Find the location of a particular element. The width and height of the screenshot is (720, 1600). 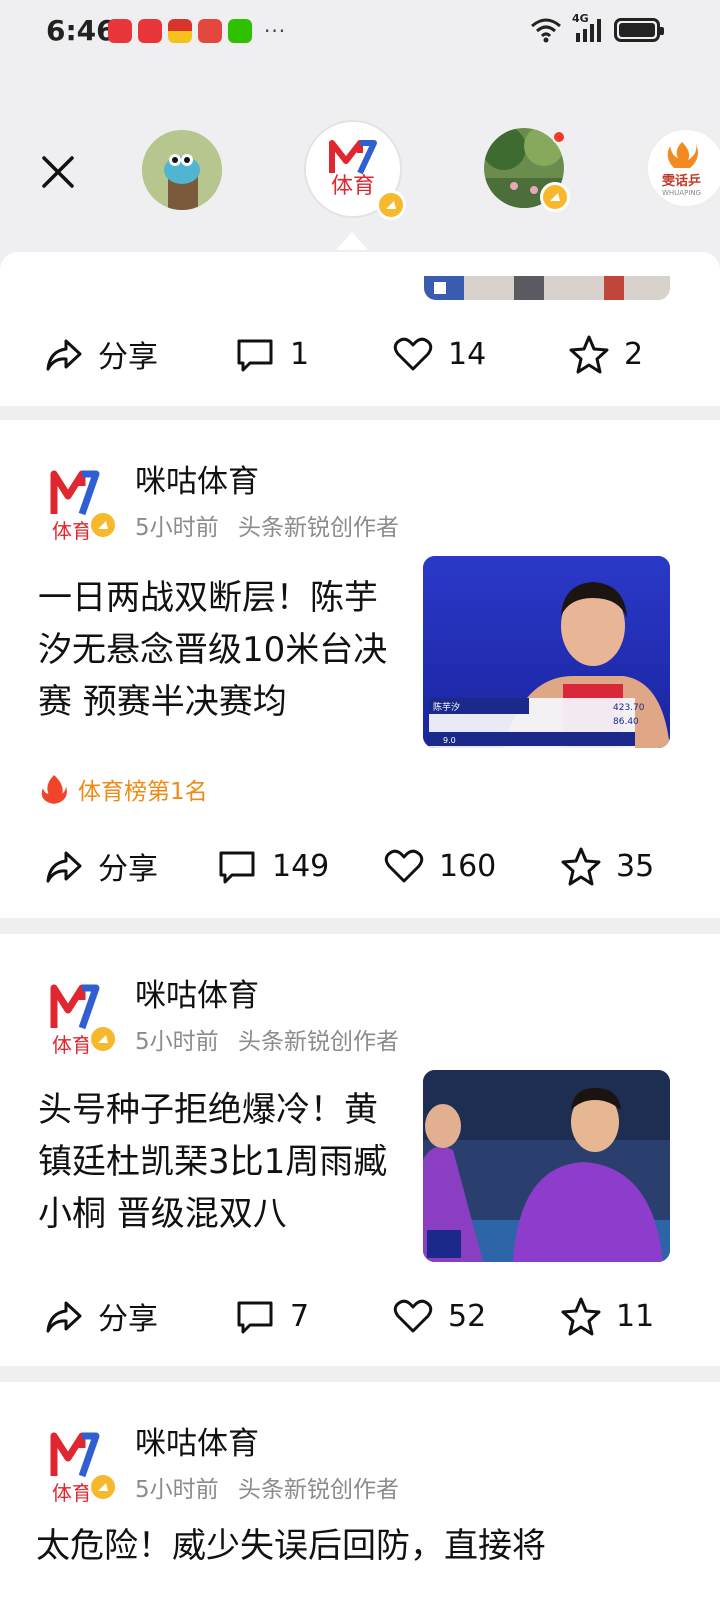

ranking-tag: 体育榜第1名 is located at coordinates (124, 789).